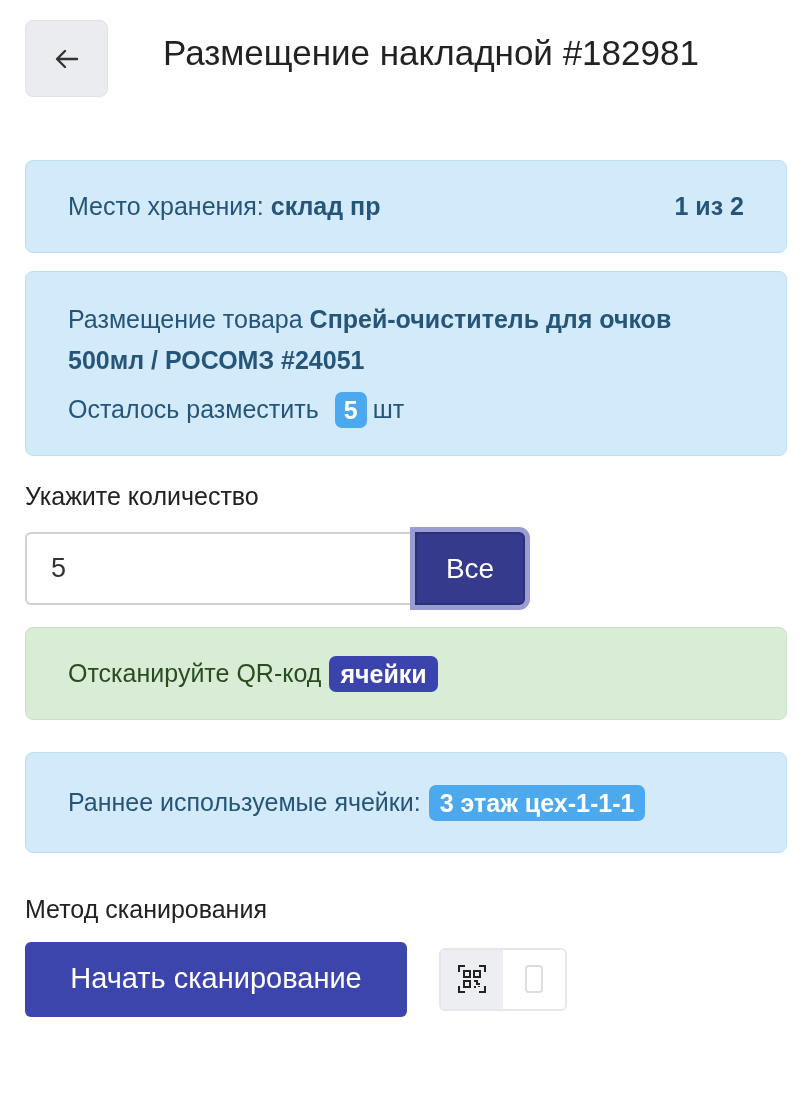 The width and height of the screenshot is (806, 1096). Describe the element at coordinates (216, 979) in the screenshot. I see `start-scan-button: Начать сканирование` at that location.